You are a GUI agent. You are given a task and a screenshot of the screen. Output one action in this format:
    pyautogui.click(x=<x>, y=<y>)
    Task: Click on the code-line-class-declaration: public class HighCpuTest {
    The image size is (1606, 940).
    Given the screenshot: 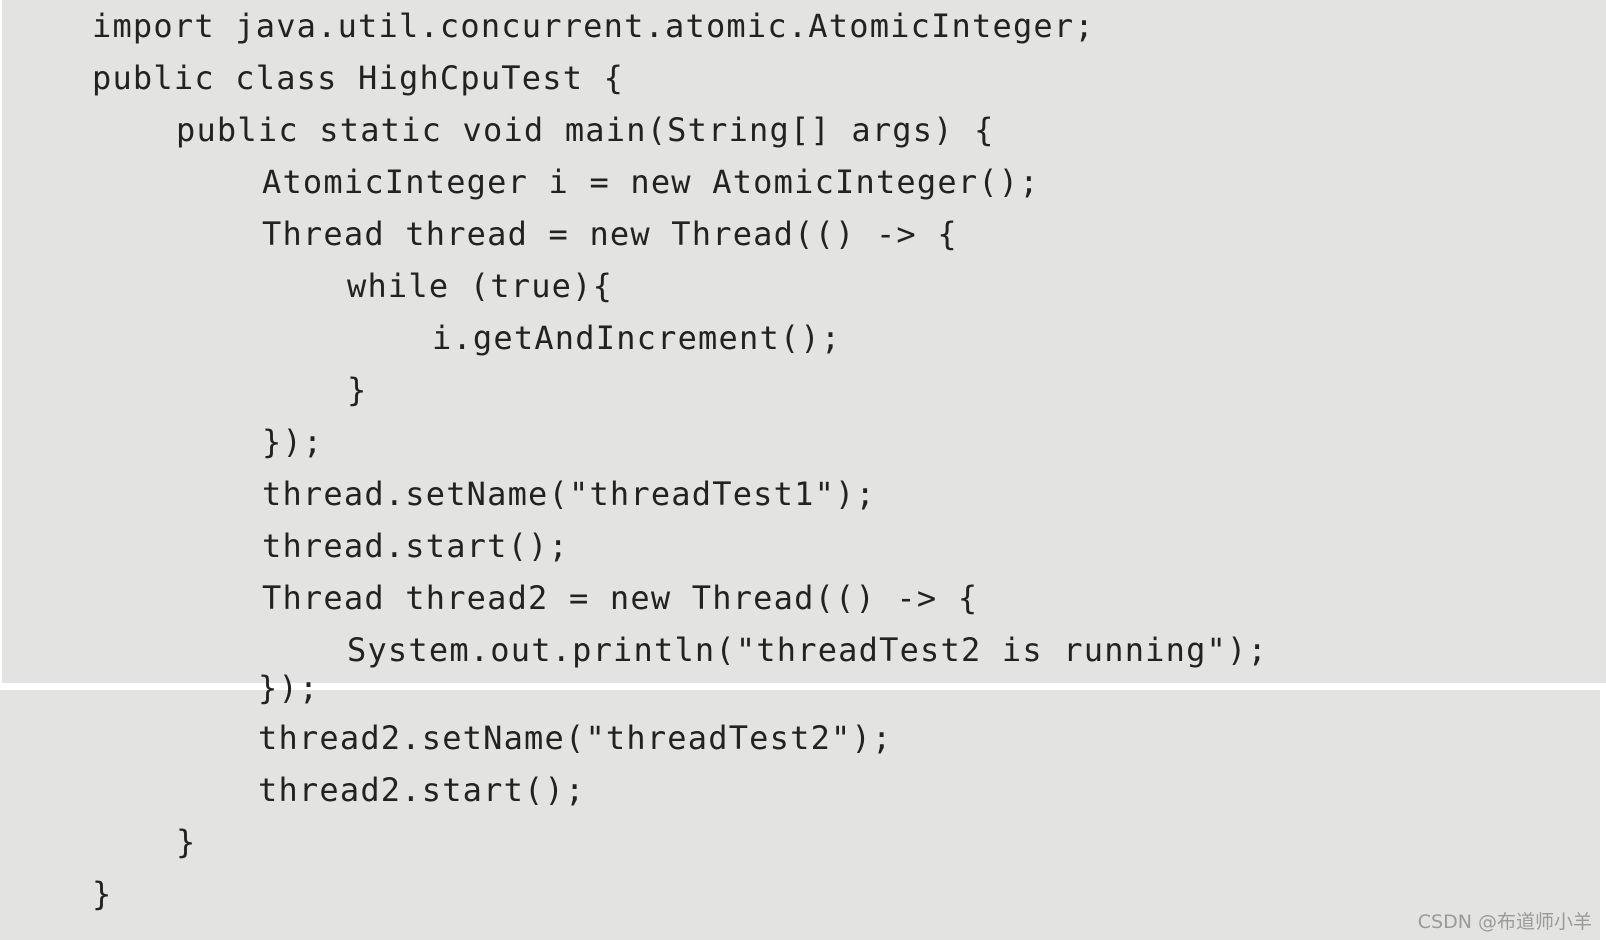 What is the action you would take?
    pyautogui.click(x=358, y=78)
    